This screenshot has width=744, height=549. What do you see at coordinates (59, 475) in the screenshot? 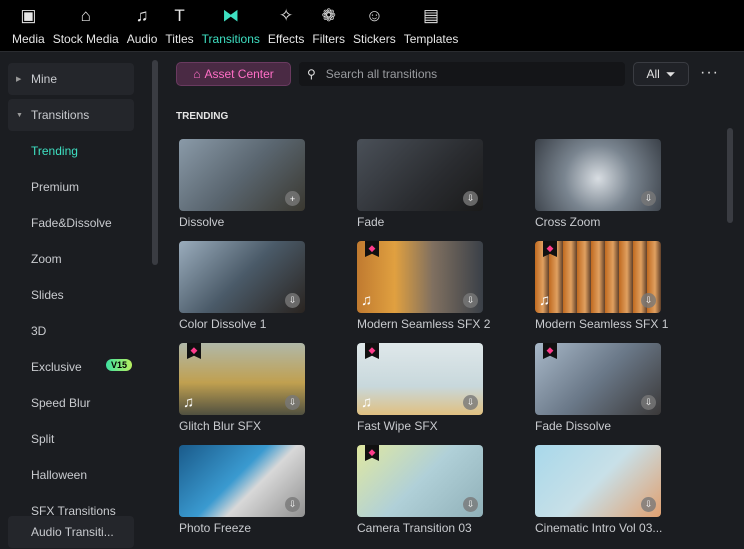
I see `sidebar-item-halloween: Halloween` at bounding box center [59, 475].